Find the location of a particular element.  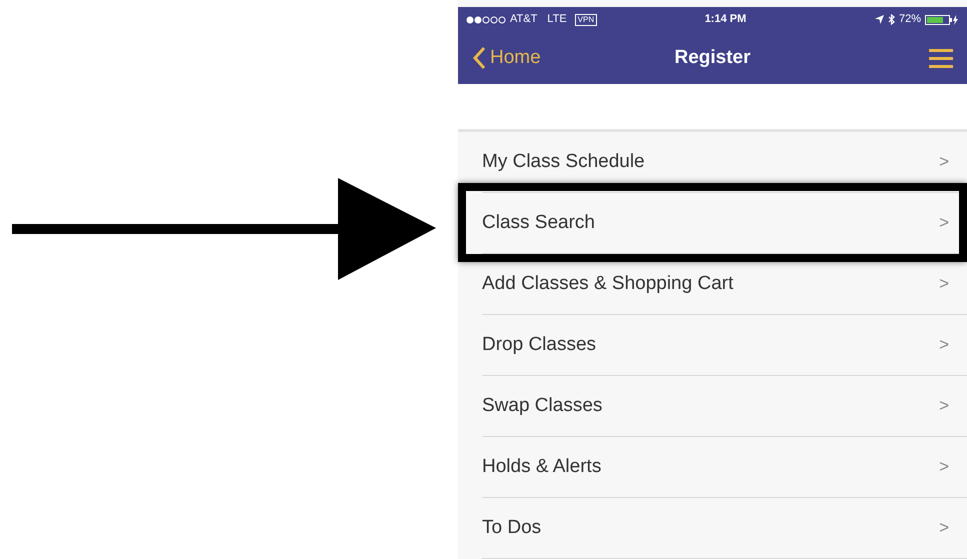

location-icon is located at coordinates (879, 19).